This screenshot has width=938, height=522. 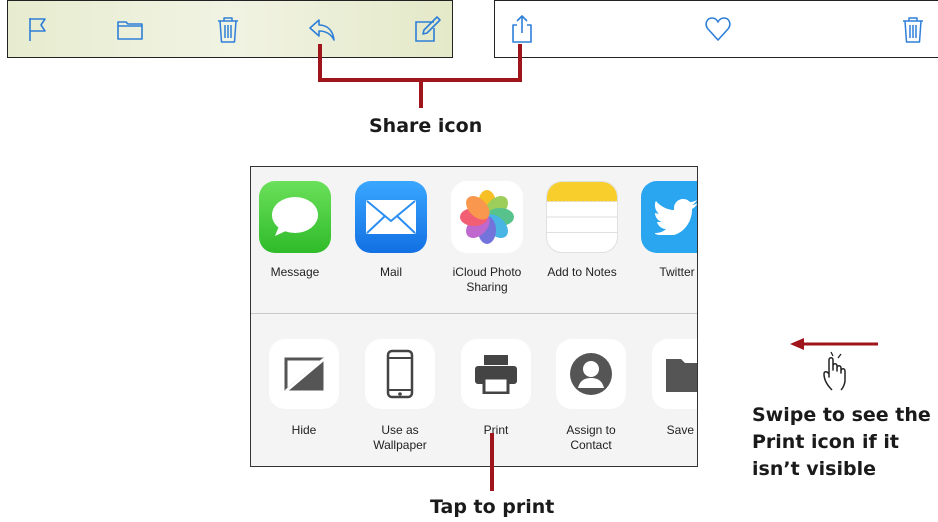 What do you see at coordinates (582, 217) in the screenshot?
I see `notes-icon` at bounding box center [582, 217].